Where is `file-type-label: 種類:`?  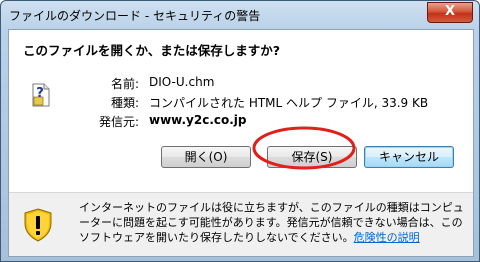 file-type-label: 種類: is located at coordinates (124, 103).